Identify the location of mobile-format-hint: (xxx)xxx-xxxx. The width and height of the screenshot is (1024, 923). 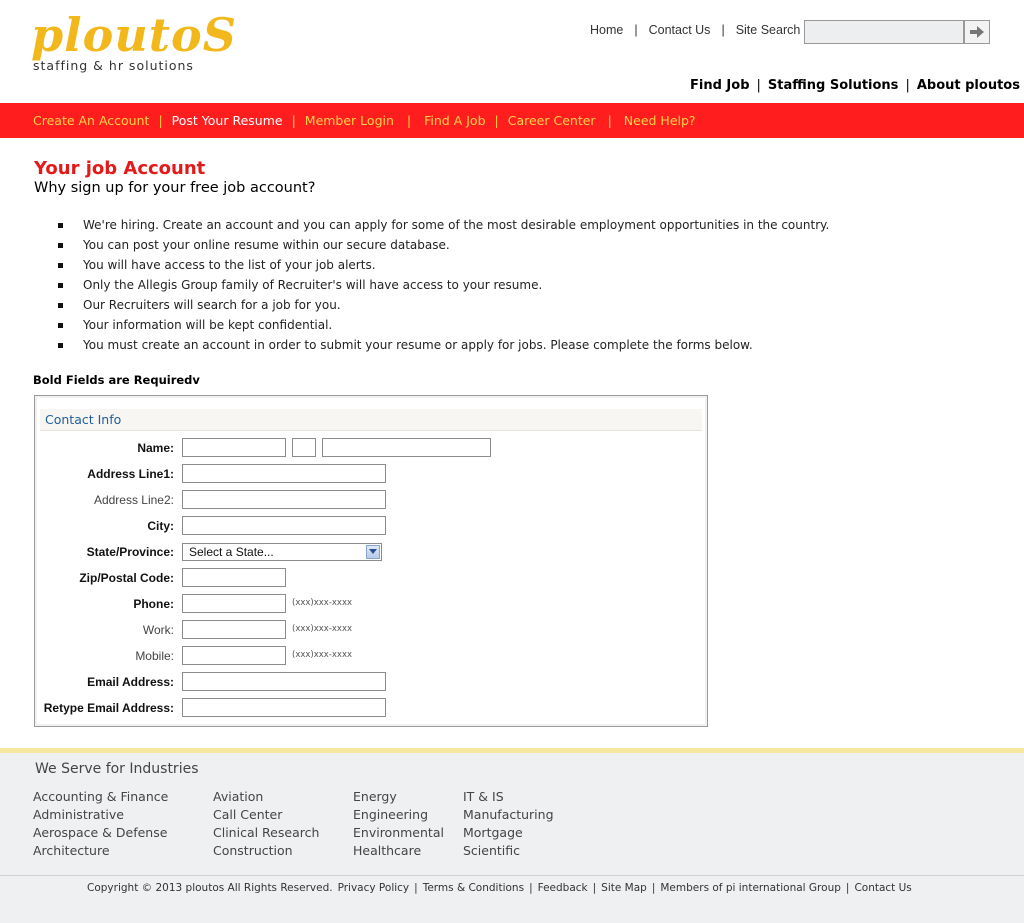
(322, 655).